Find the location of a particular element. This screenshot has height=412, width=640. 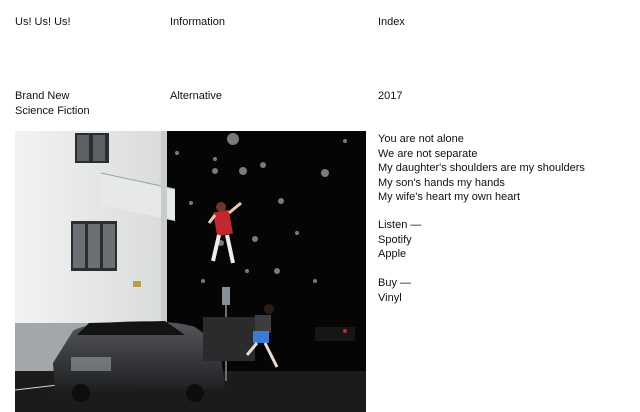

spotify-link: Spotify is located at coordinates (399, 240).